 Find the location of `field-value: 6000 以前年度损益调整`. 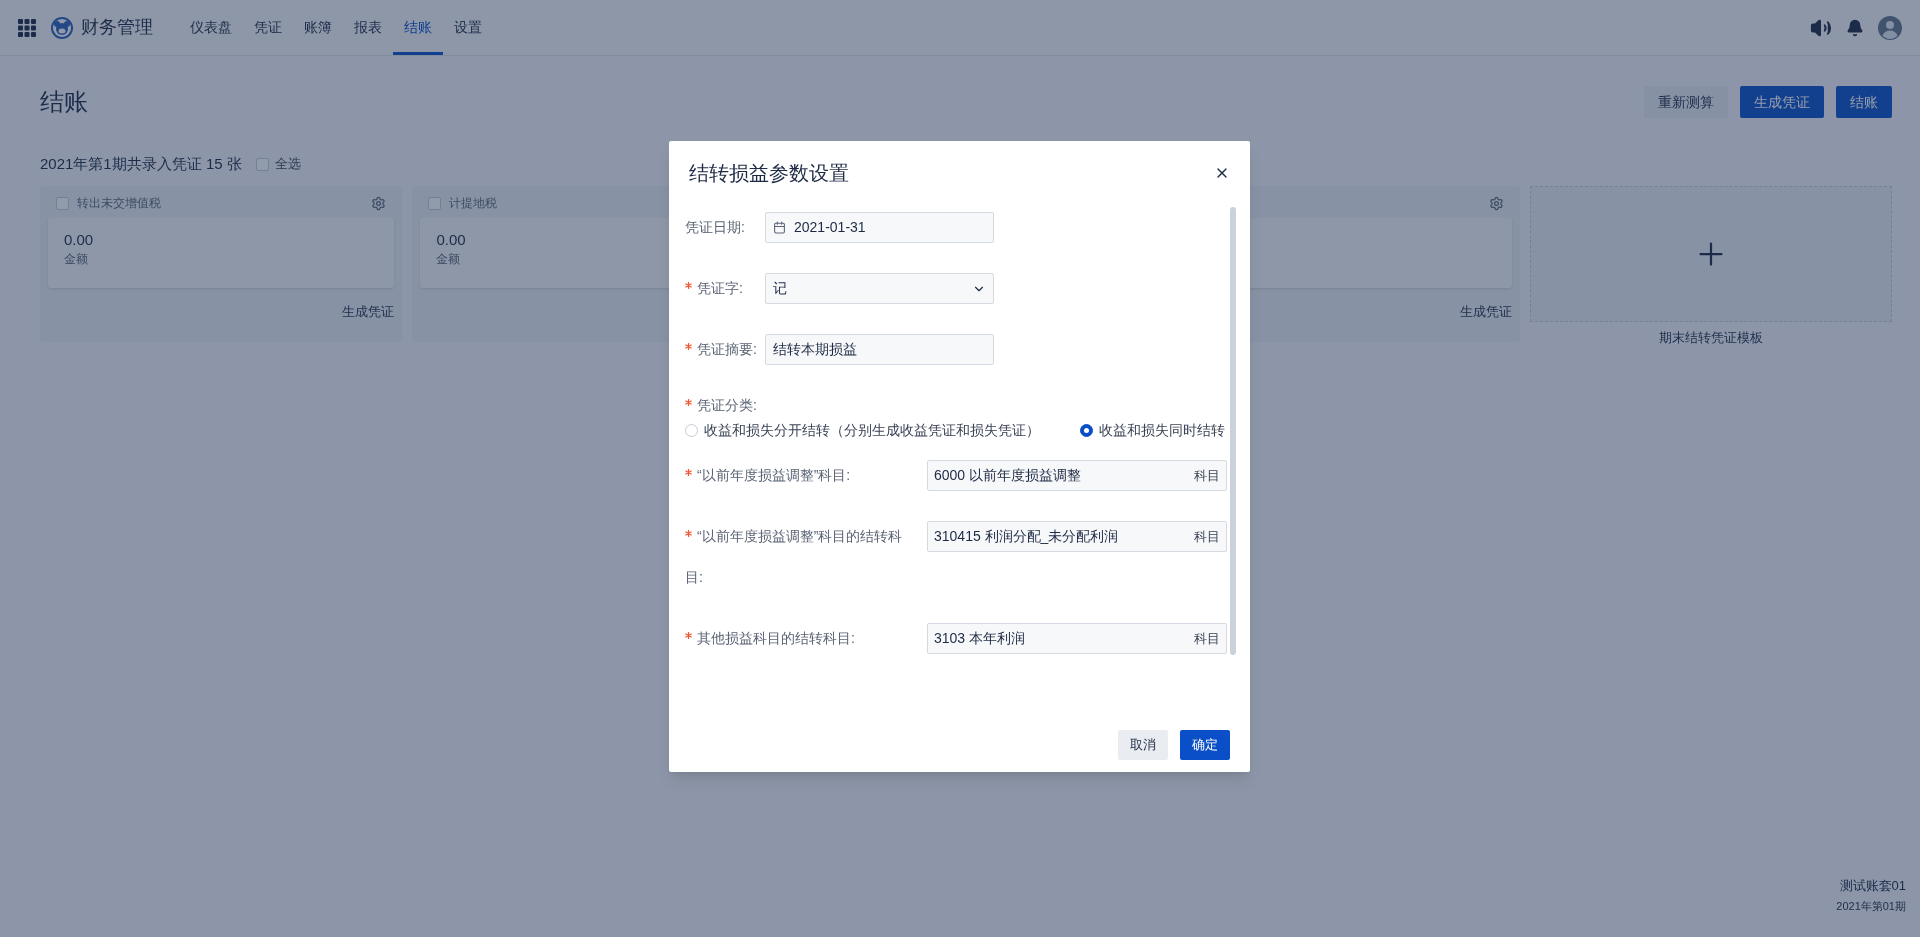

field-value: 6000 以前年度损益调整 is located at coordinates (1008, 475).